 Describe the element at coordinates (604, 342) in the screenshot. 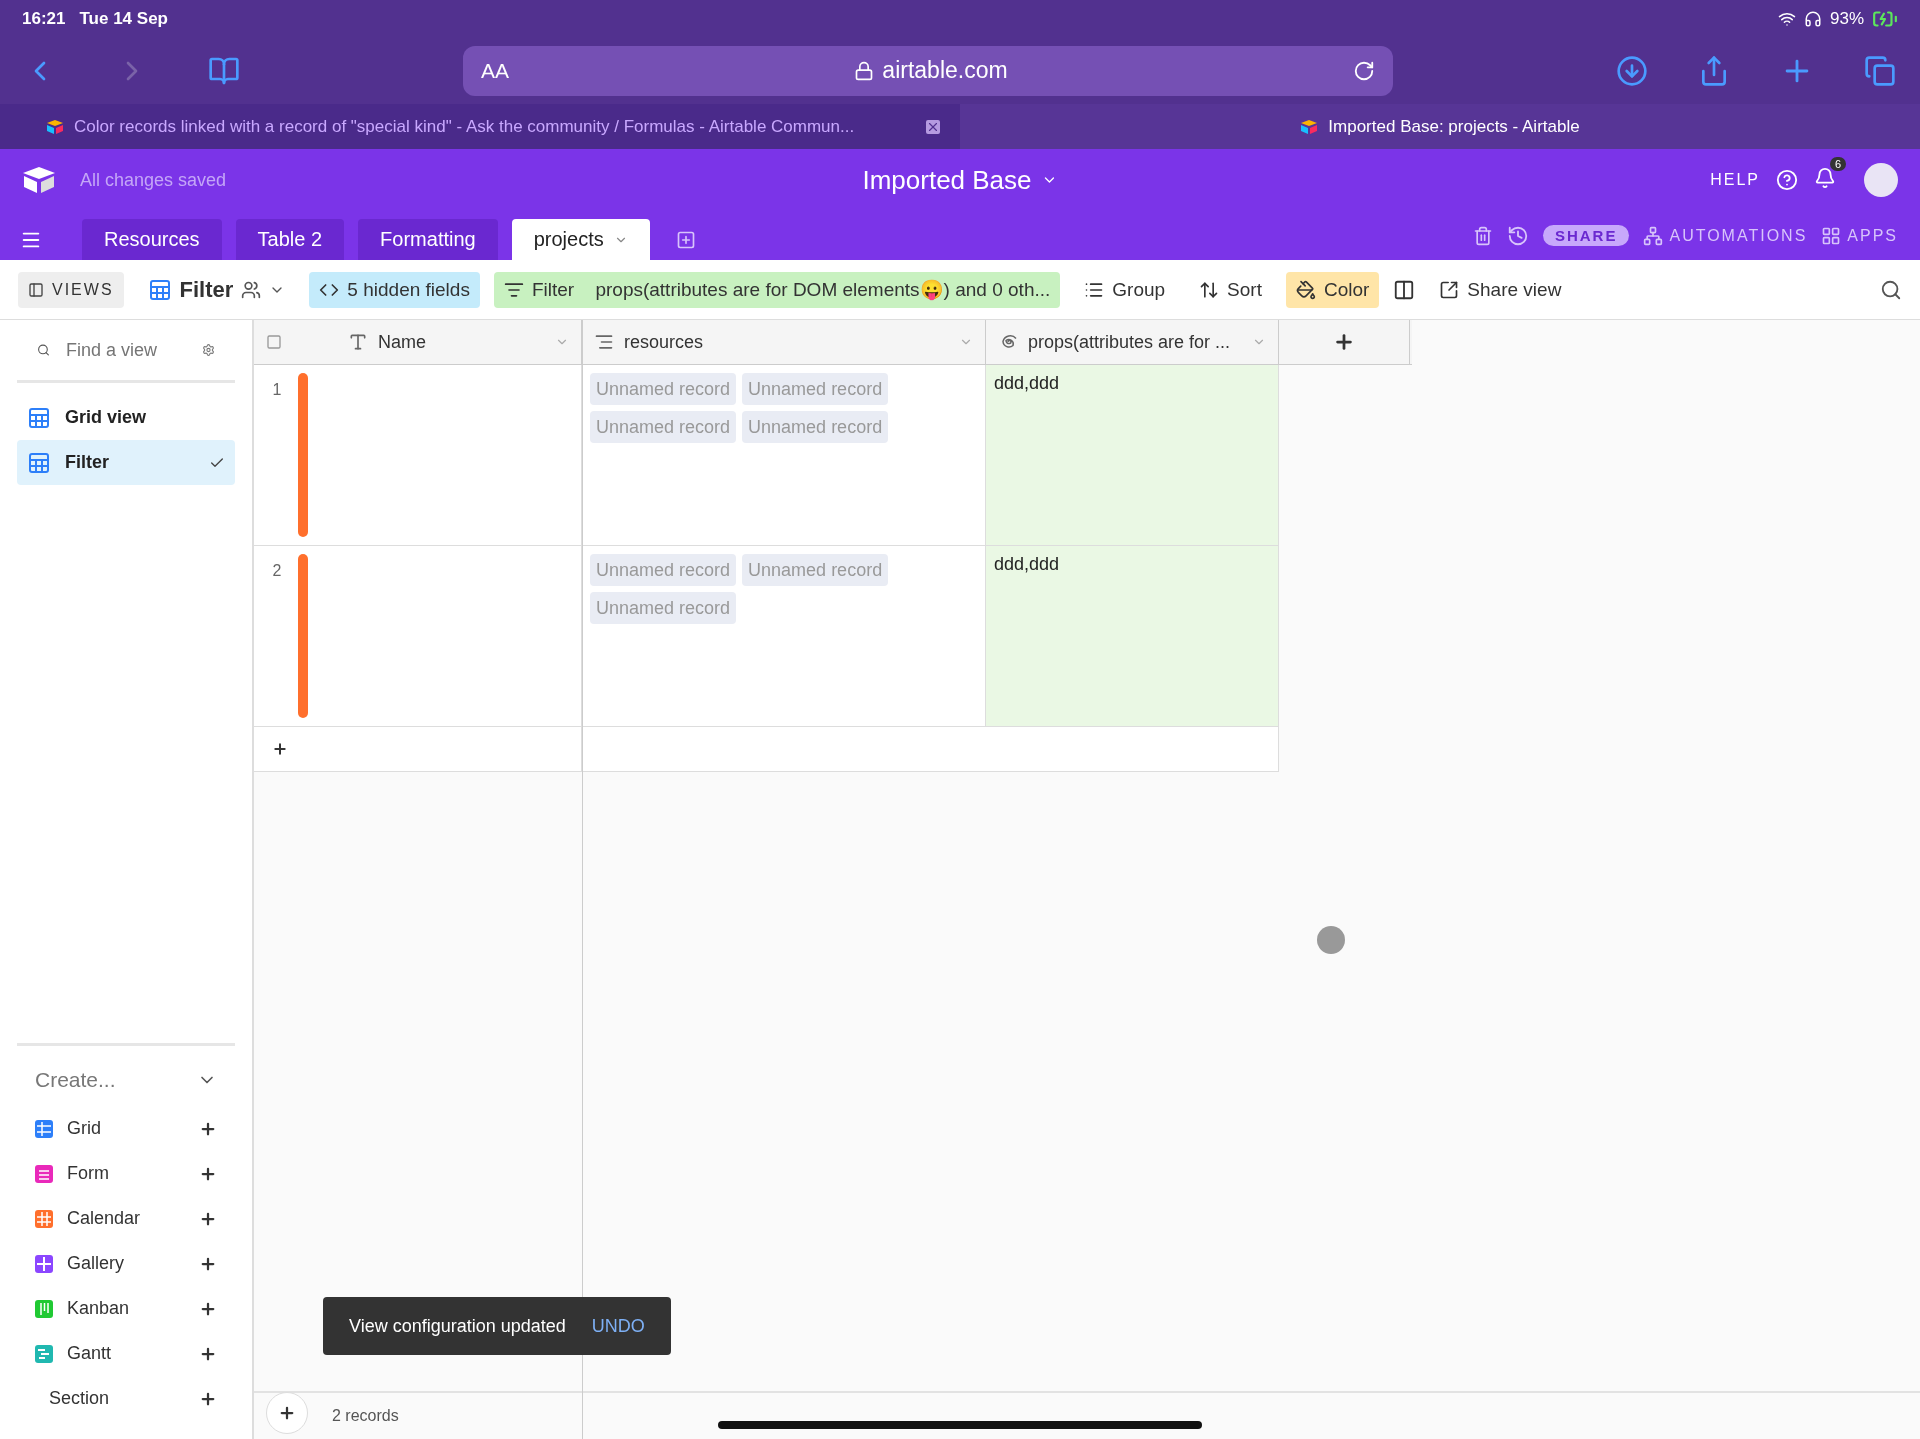

I see `linked-field-icon` at that location.